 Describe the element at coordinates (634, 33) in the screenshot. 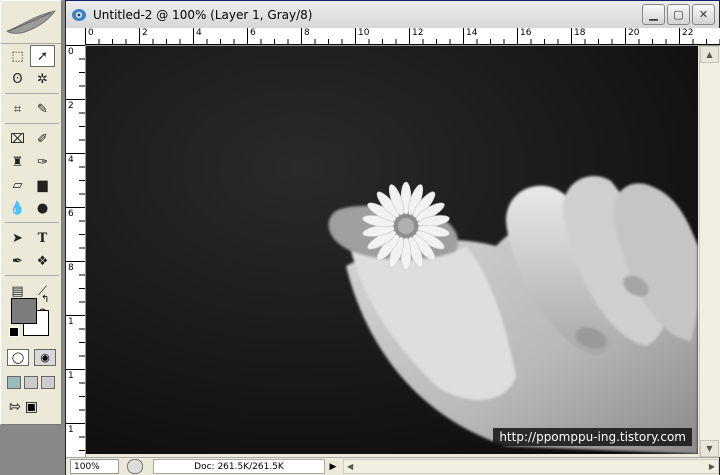

I see `ruler-h-label: 20` at that location.